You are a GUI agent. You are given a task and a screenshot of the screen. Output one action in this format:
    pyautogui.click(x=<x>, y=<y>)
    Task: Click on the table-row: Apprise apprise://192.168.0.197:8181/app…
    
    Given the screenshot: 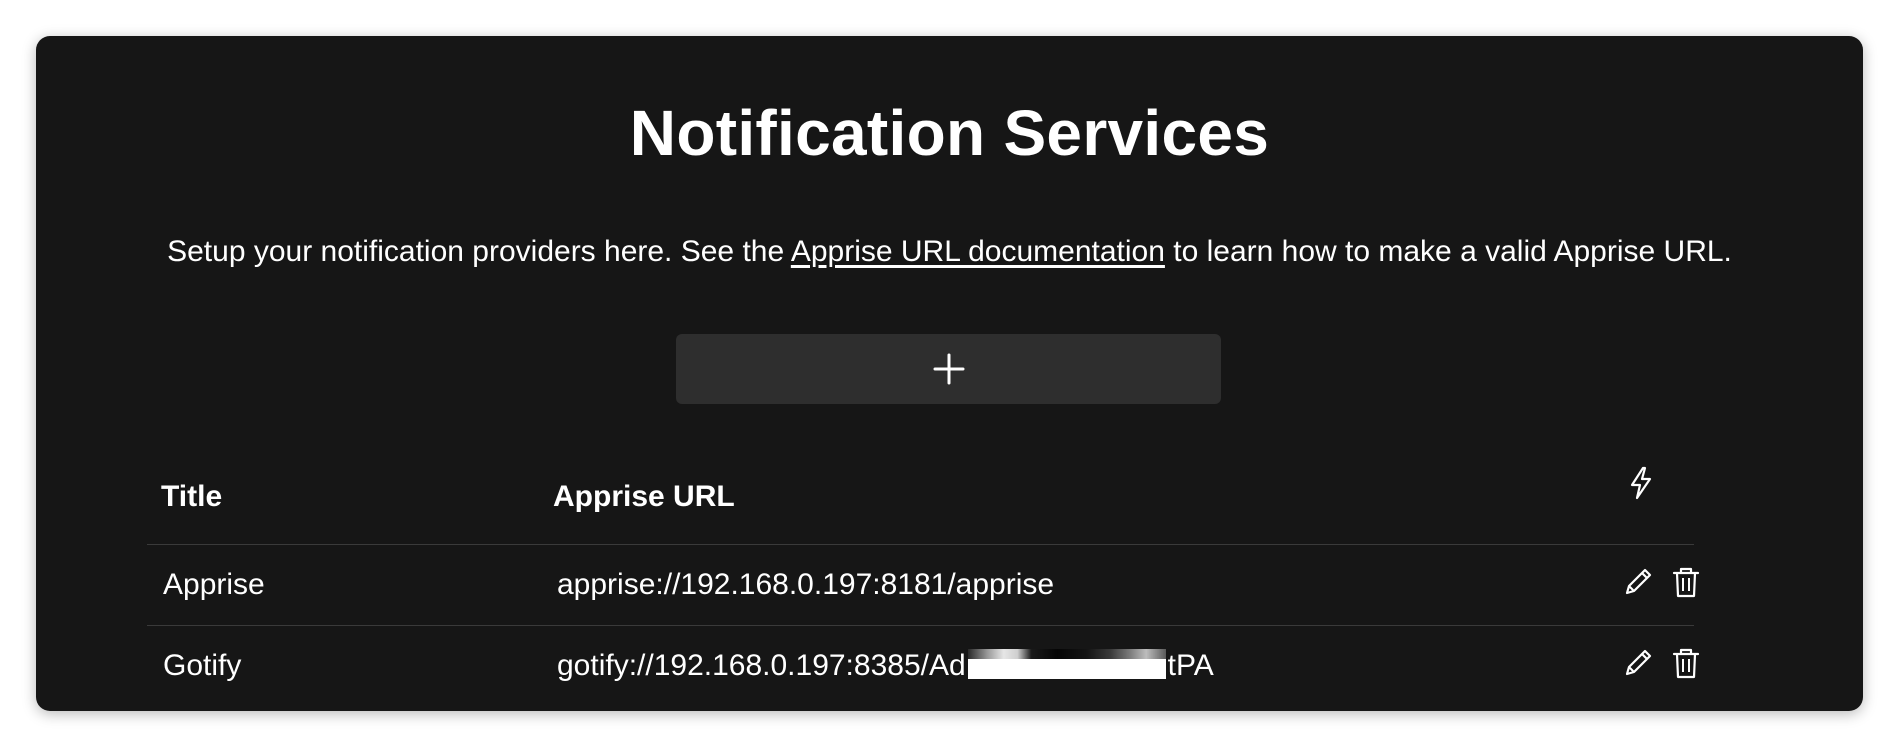 What is the action you would take?
    pyautogui.click(x=923, y=585)
    